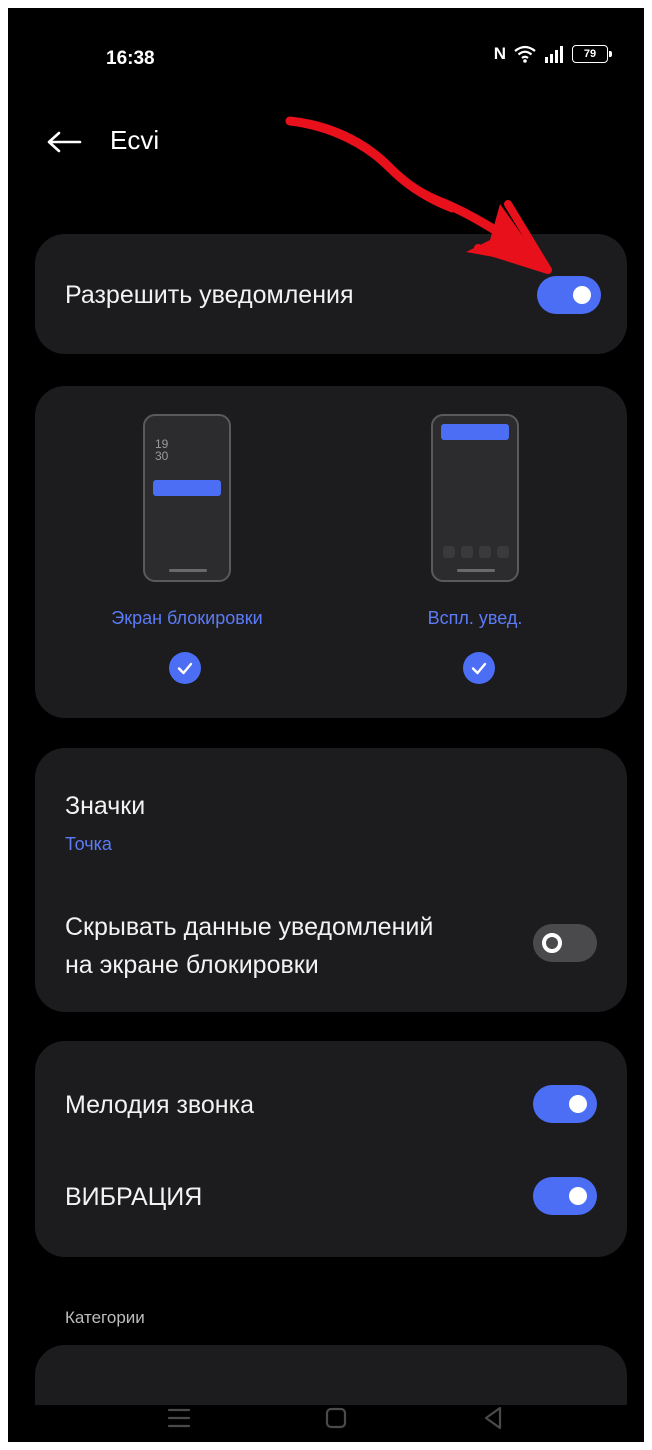  What do you see at coordinates (209, 295) in the screenshot?
I see `allow-notifications-label: Разрешить уведомления` at bounding box center [209, 295].